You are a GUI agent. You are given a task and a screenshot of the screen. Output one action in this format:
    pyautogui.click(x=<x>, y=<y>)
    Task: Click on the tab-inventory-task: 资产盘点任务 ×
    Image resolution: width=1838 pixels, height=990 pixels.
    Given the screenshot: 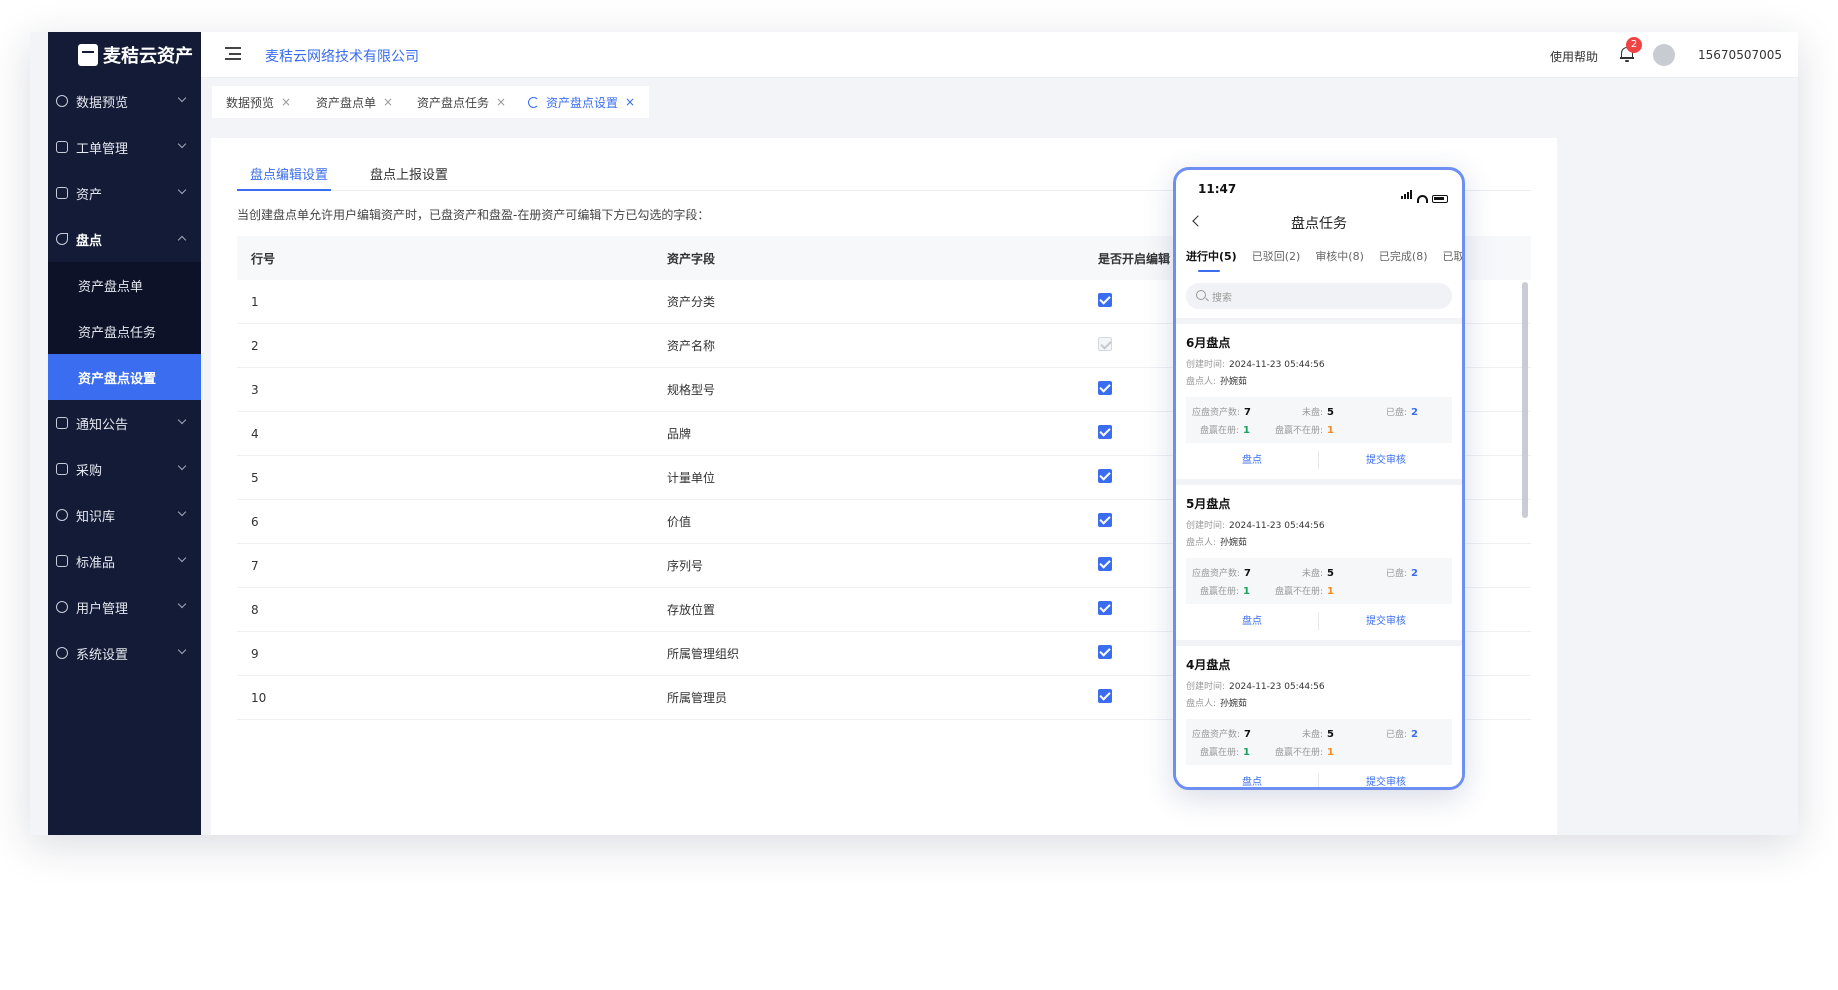 What is the action you would take?
    pyautogui.click(x=462, y=102)
    